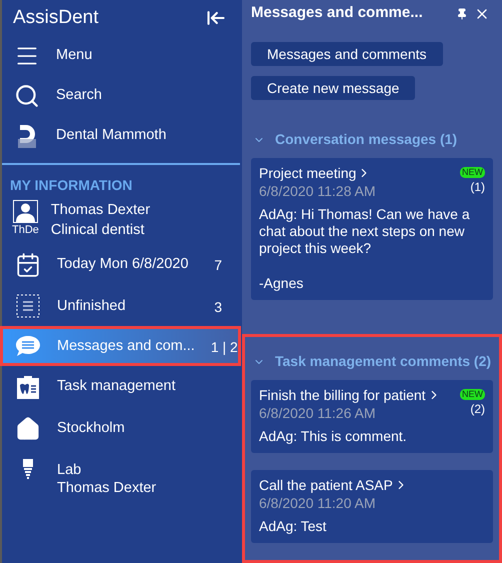 The width and height of the screenshot is (502, 563). What do you see at coordinates (91, 428) in the screenshot?
I see `nav-label: Stockholm` at bounding box center [91, 428].